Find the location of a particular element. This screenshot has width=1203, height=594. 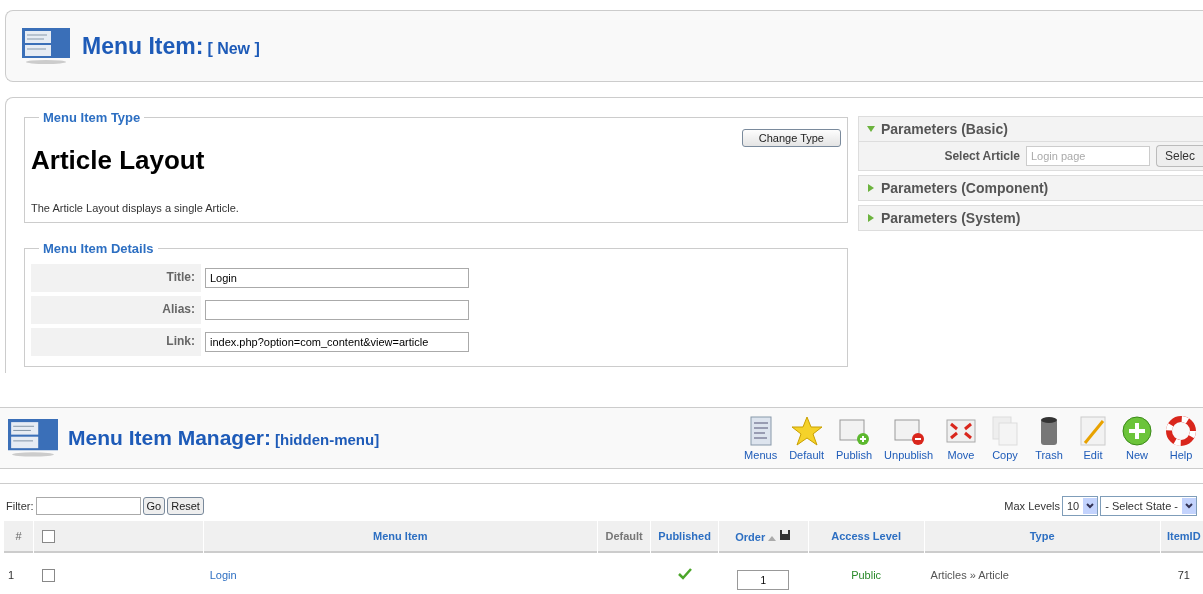

toolbar-button: New is located at coordinates (1137, 438).